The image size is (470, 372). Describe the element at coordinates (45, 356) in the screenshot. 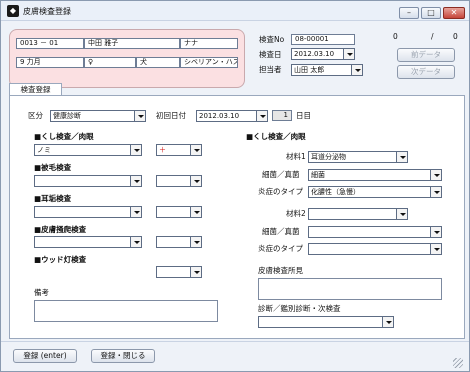

I see `register-button: 登録 (enter)` at that location.